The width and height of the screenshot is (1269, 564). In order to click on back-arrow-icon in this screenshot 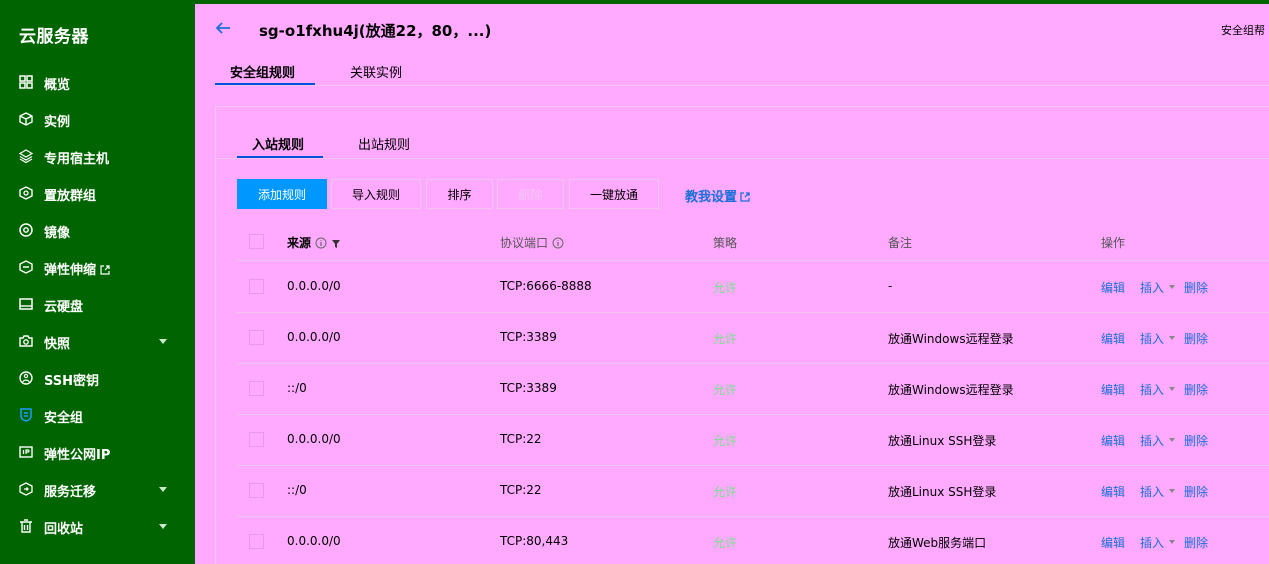, I will do `click(223, 28)`.